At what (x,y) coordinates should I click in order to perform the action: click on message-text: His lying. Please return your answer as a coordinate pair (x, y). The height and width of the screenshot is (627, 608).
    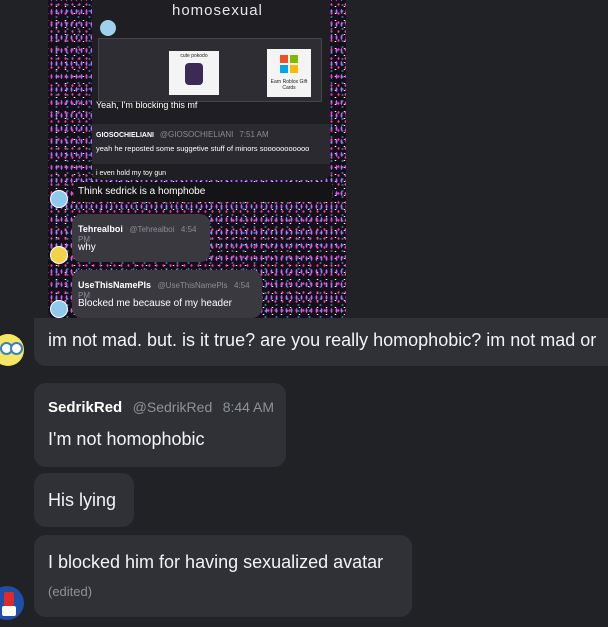
    Looking at the image, I should click on (82, 500).